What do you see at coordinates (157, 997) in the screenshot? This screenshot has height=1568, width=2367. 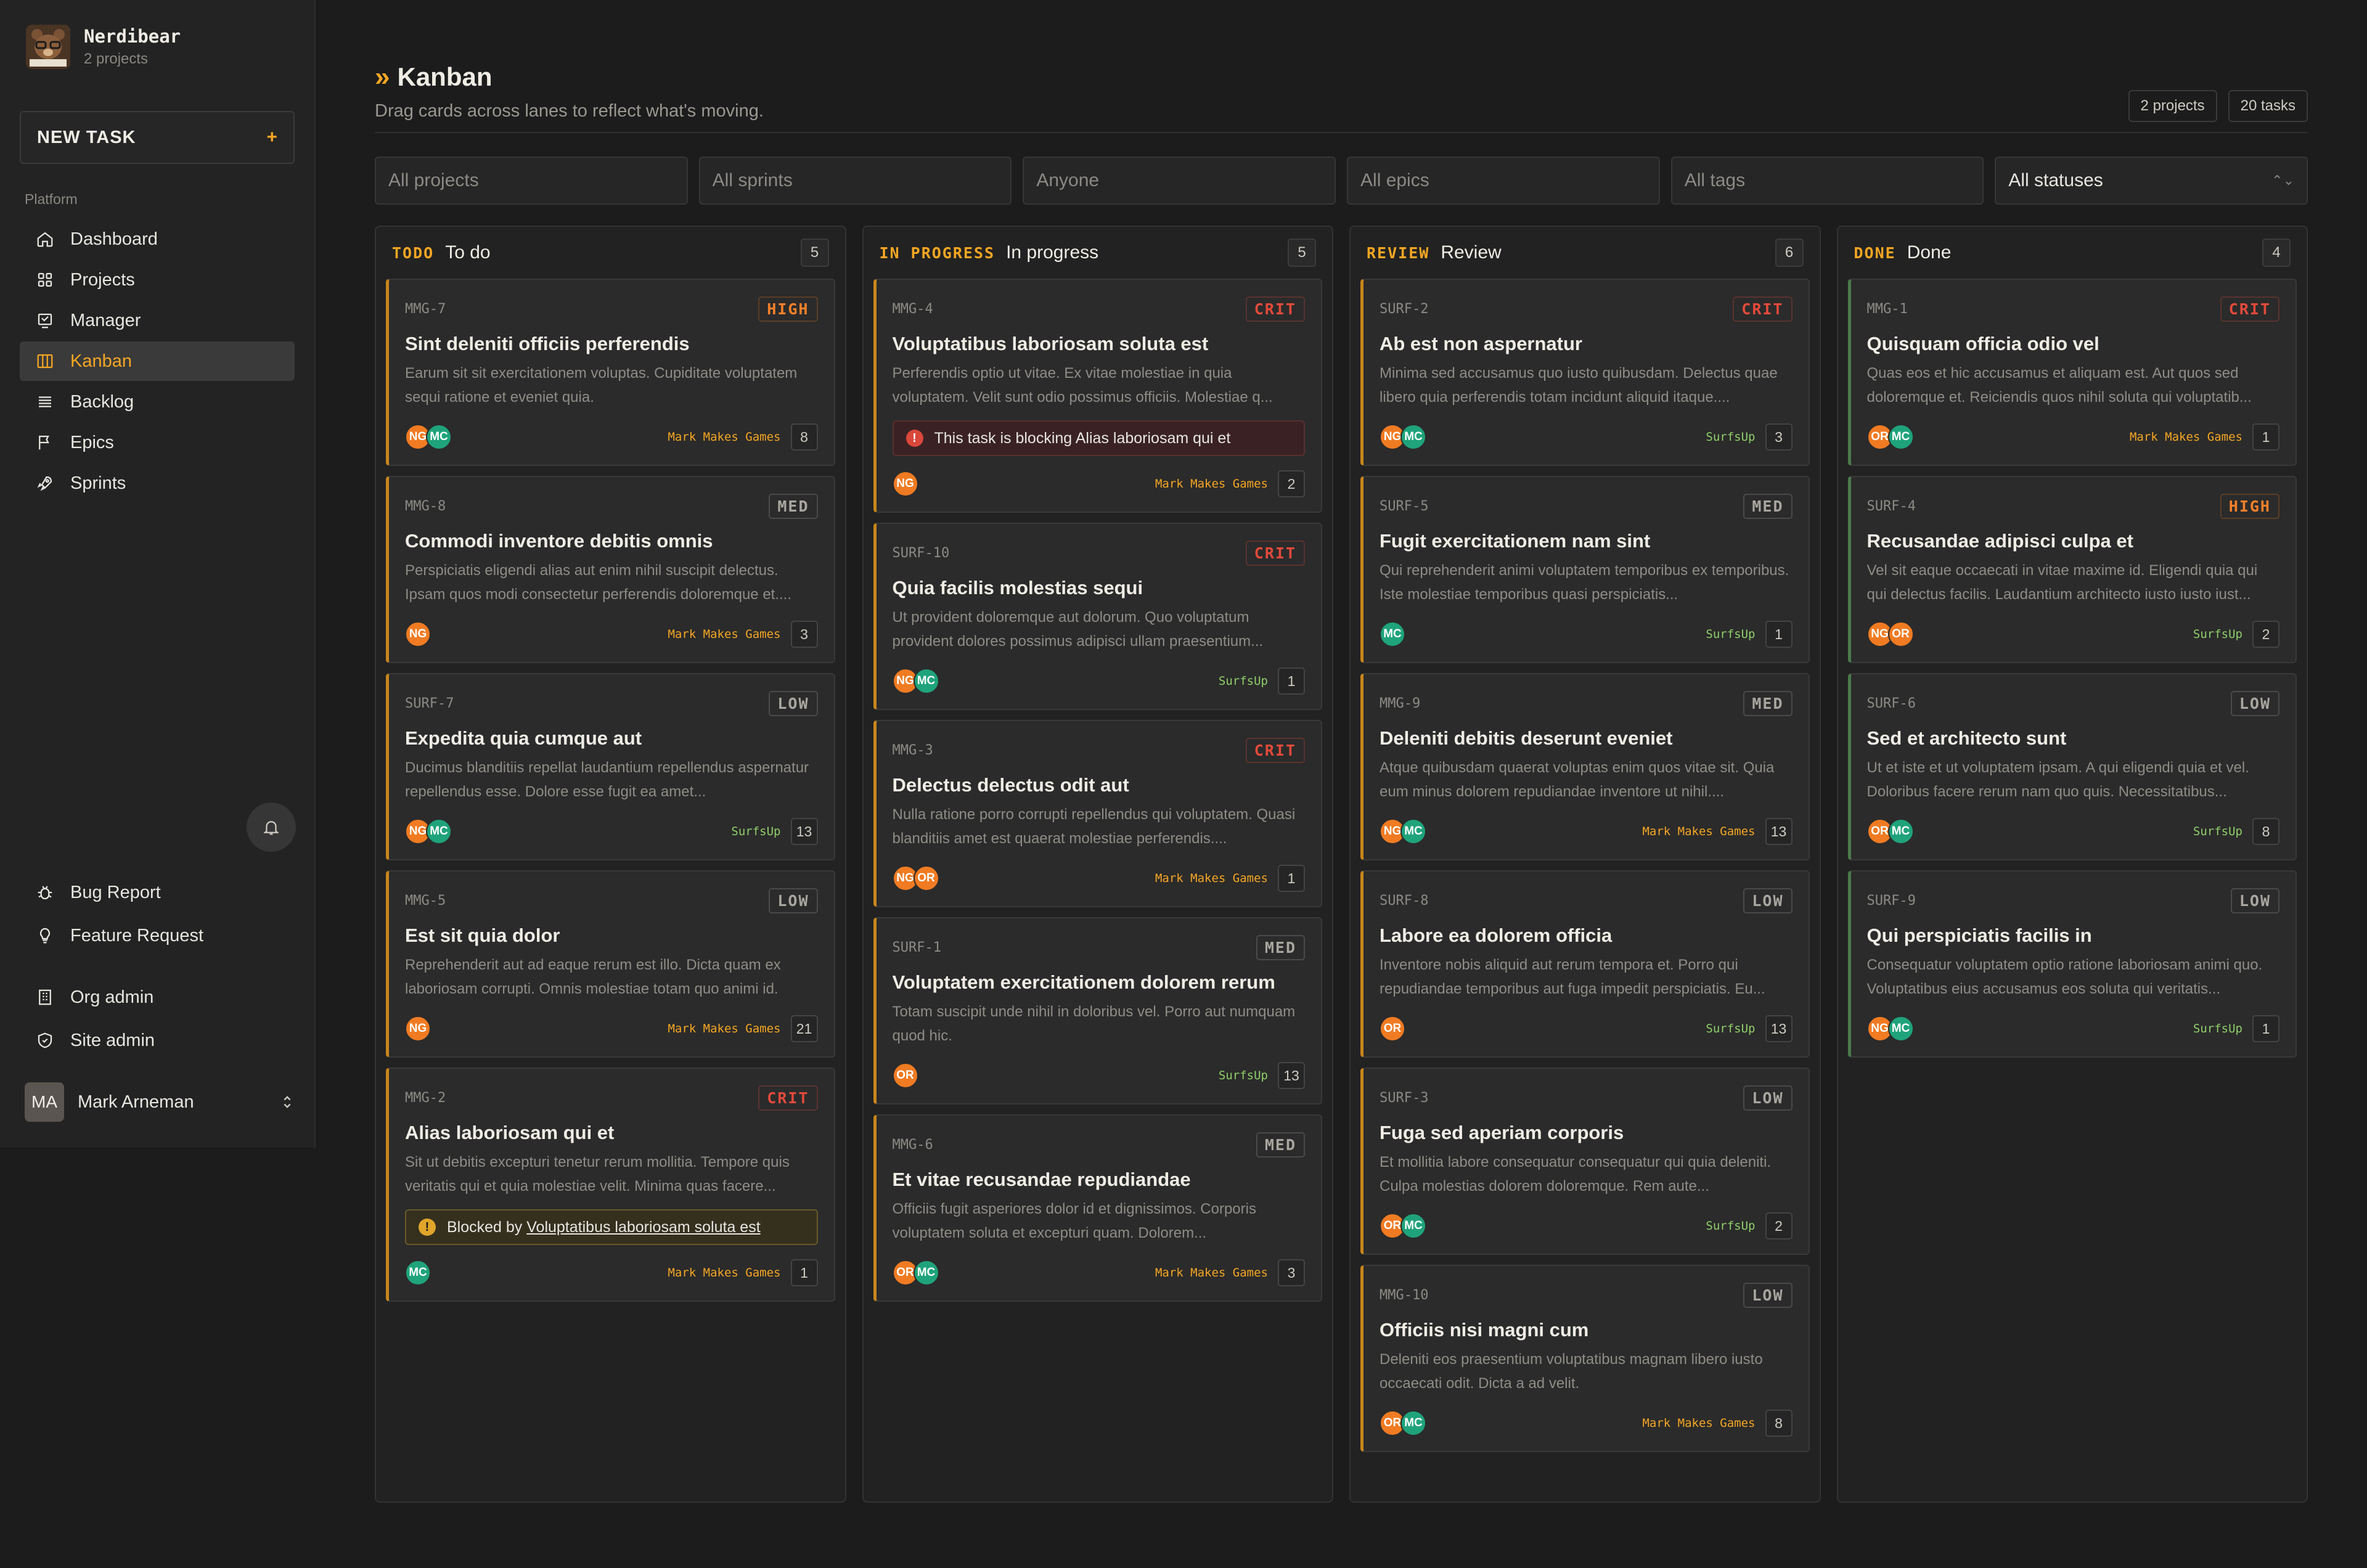 I see `sidebar-item-org-admin: Org admin` at bounding box center [157, 997].